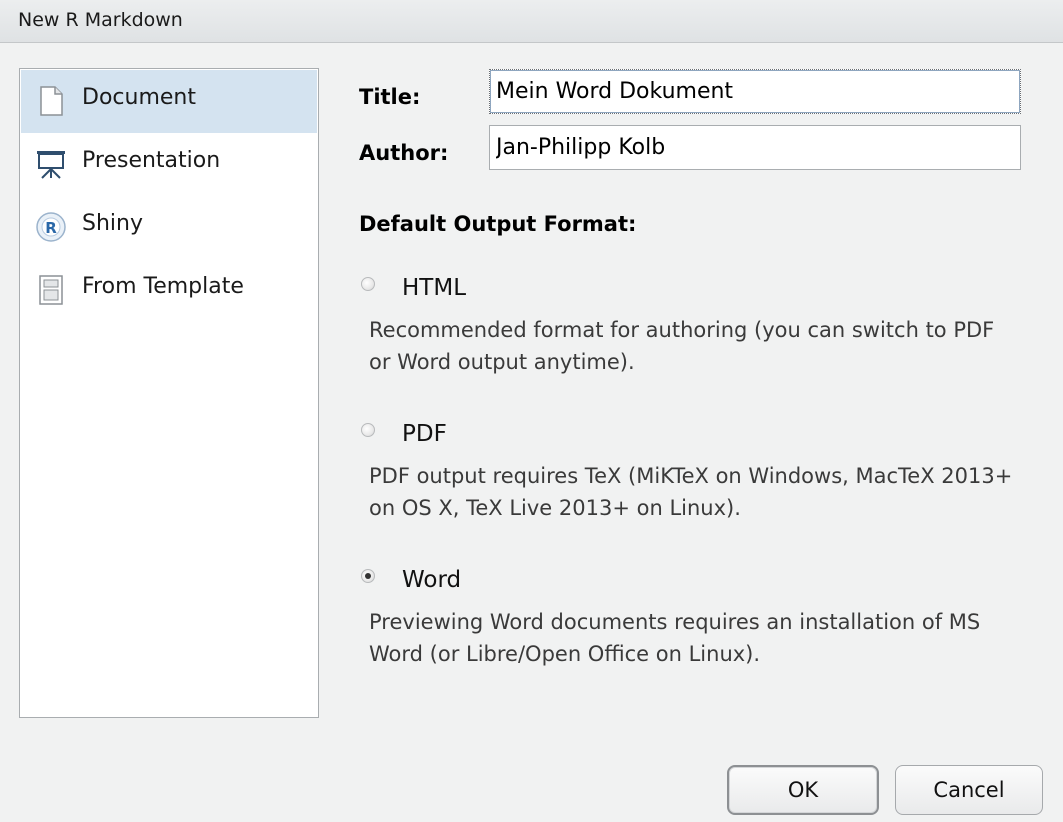 This screenshot has width=1063, height=822. I want to click on sidebar-item-from-template: From Template, so click(169, 290).